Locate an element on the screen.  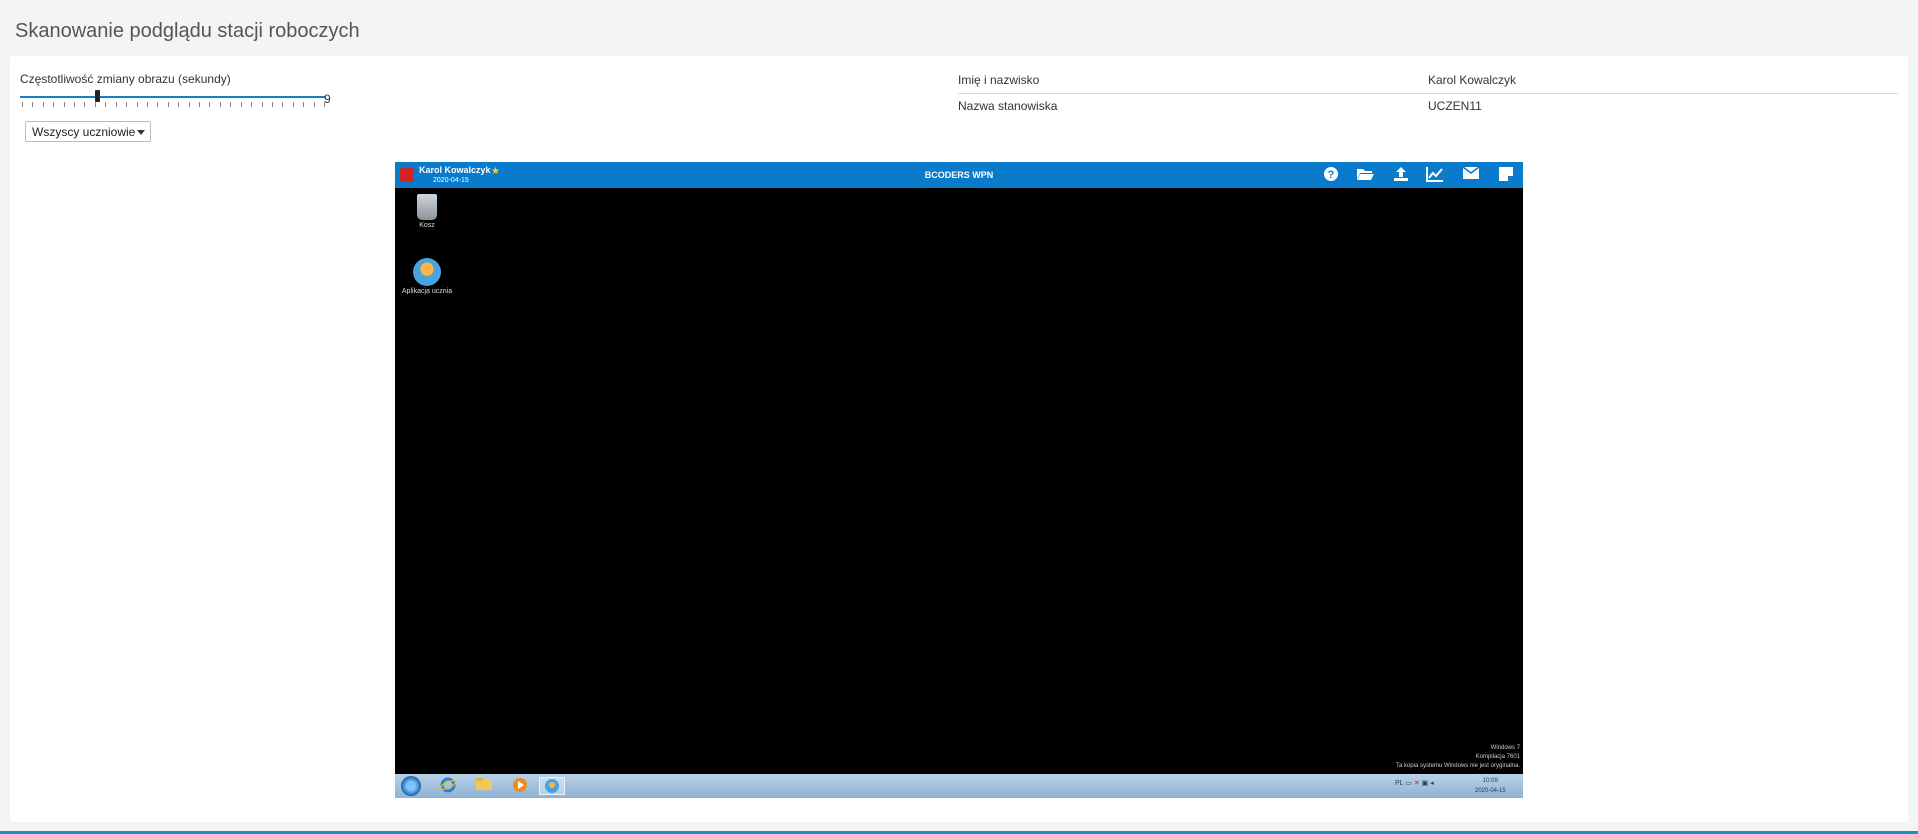
note-icon is located at coordinates (1506, 175).